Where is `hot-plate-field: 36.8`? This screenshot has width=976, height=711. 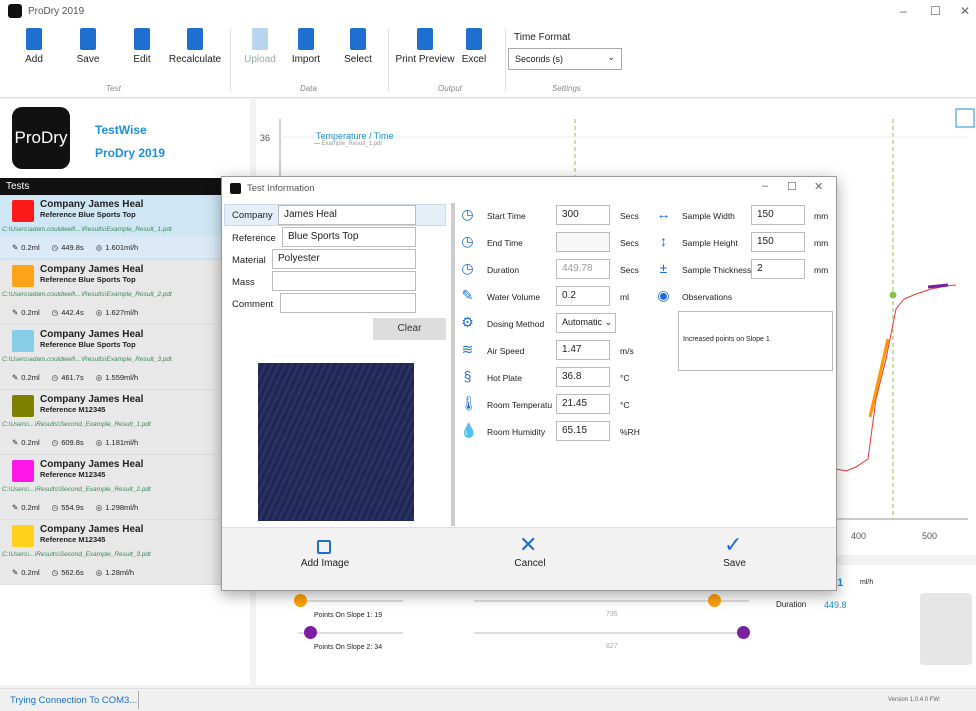 hot-plate-field: 36.8 is located at coordinates (583, 377).